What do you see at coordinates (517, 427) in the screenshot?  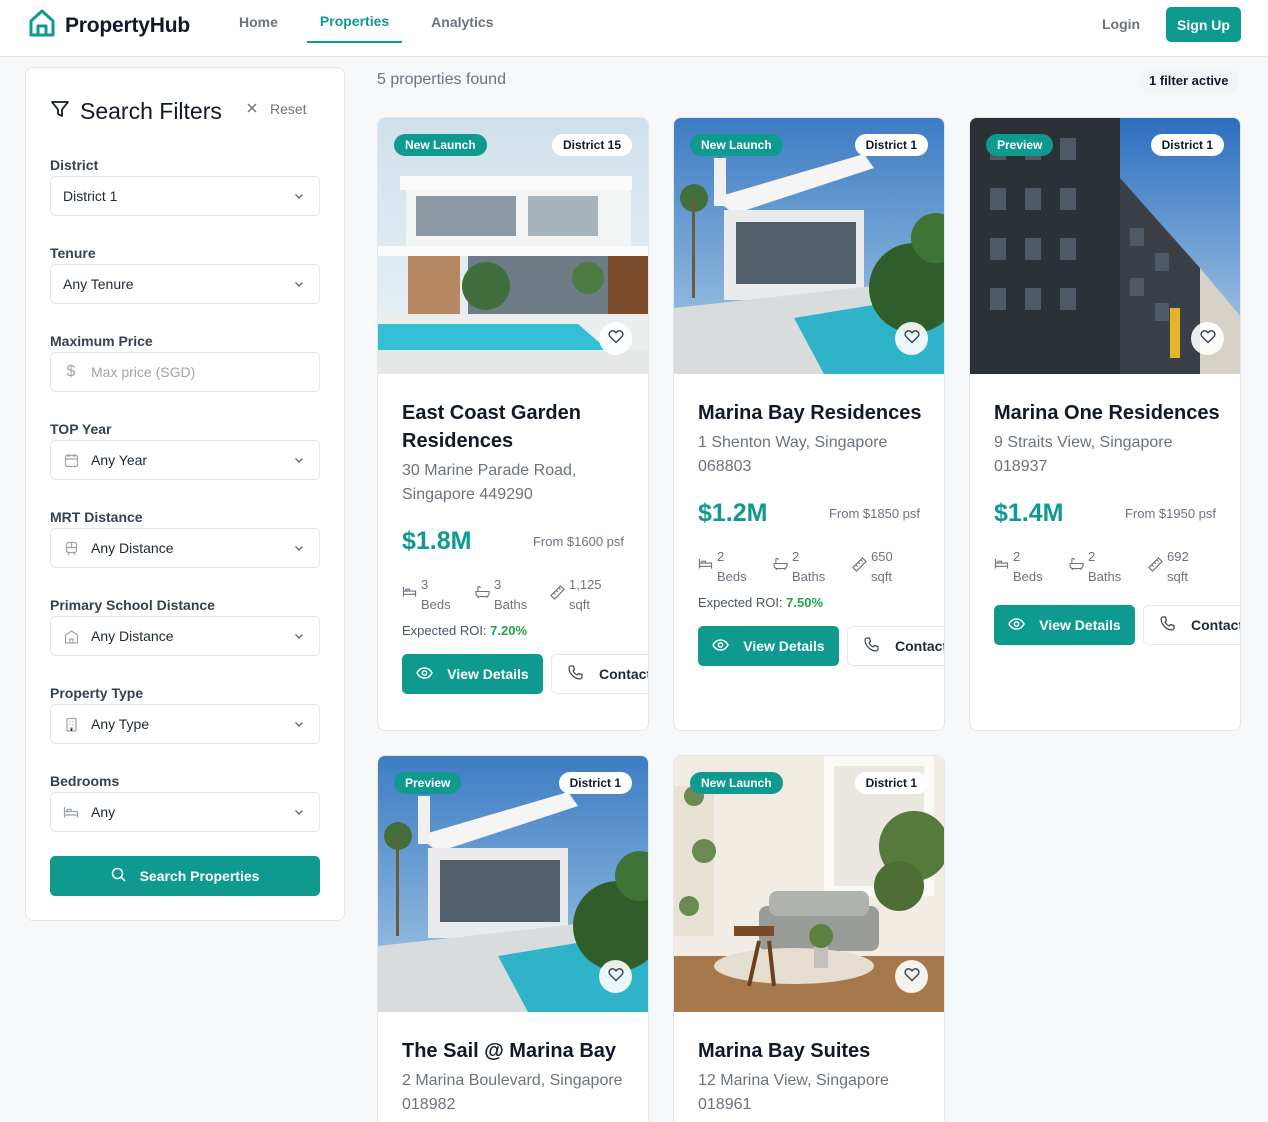 I see `property-title: East Coast Garden Residences` at bounding box center [517, 427].